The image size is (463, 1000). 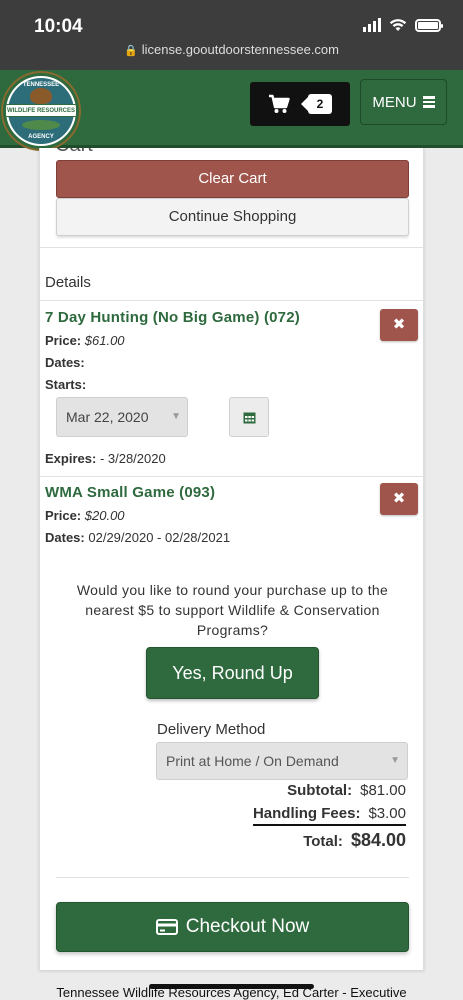 I want to click on beaver-icon, so click(x=41, y=96).